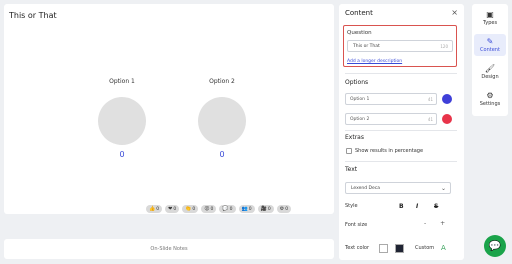 The image size is (512, 264). I want to click on close-icon: ×, so click(454, 12).